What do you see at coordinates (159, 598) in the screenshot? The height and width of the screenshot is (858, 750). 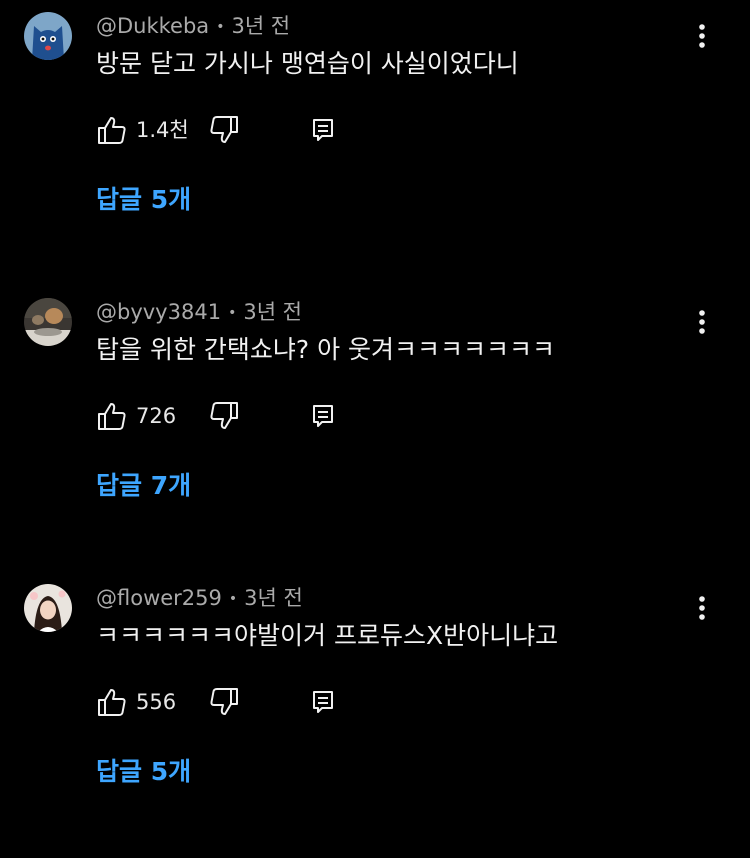 I see `comment-author: @flower259` at bounding box center [159, 598].